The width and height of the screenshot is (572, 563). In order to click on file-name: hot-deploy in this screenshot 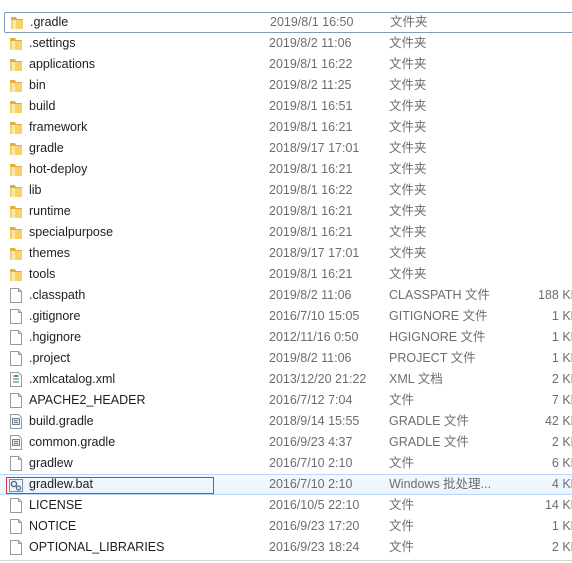, I will do `click(58, 169)`.